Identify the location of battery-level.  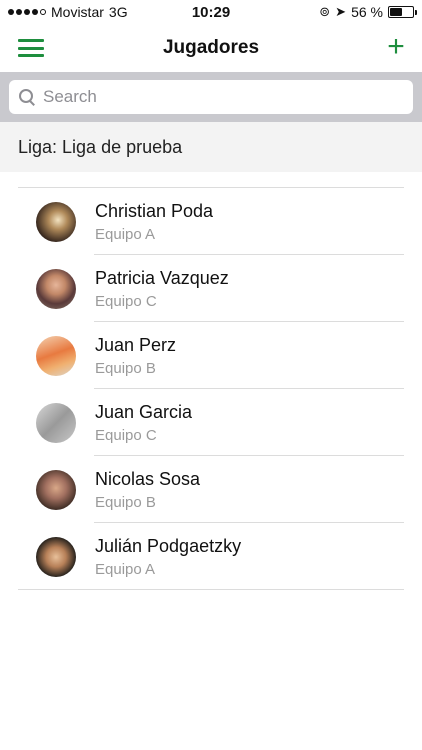
(396, 12).